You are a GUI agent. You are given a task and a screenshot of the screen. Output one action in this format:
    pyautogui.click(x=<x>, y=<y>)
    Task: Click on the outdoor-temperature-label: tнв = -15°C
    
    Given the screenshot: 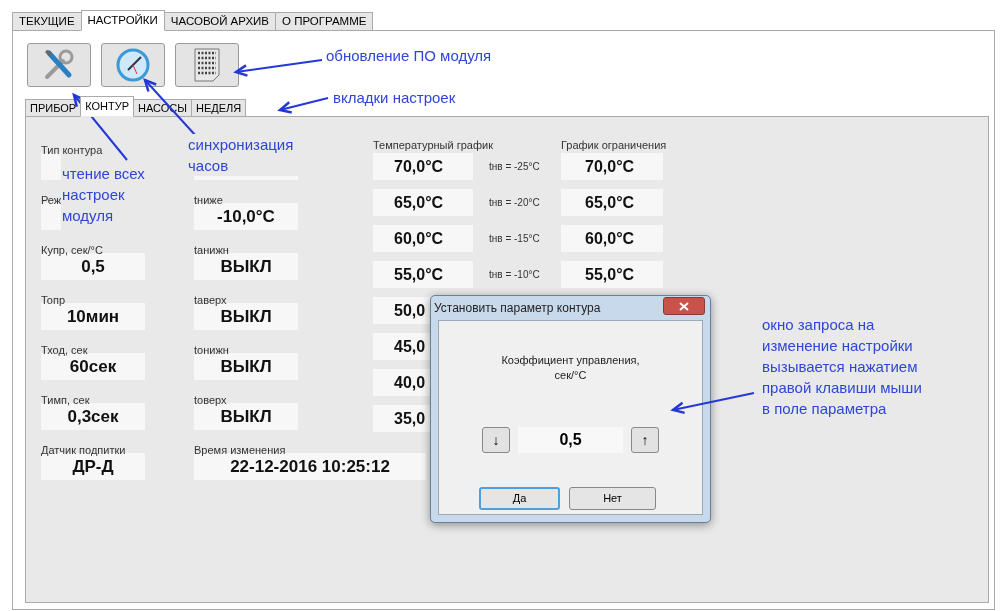 What is the action you would take?
    pyautogui.click(x=514, y=239)
    